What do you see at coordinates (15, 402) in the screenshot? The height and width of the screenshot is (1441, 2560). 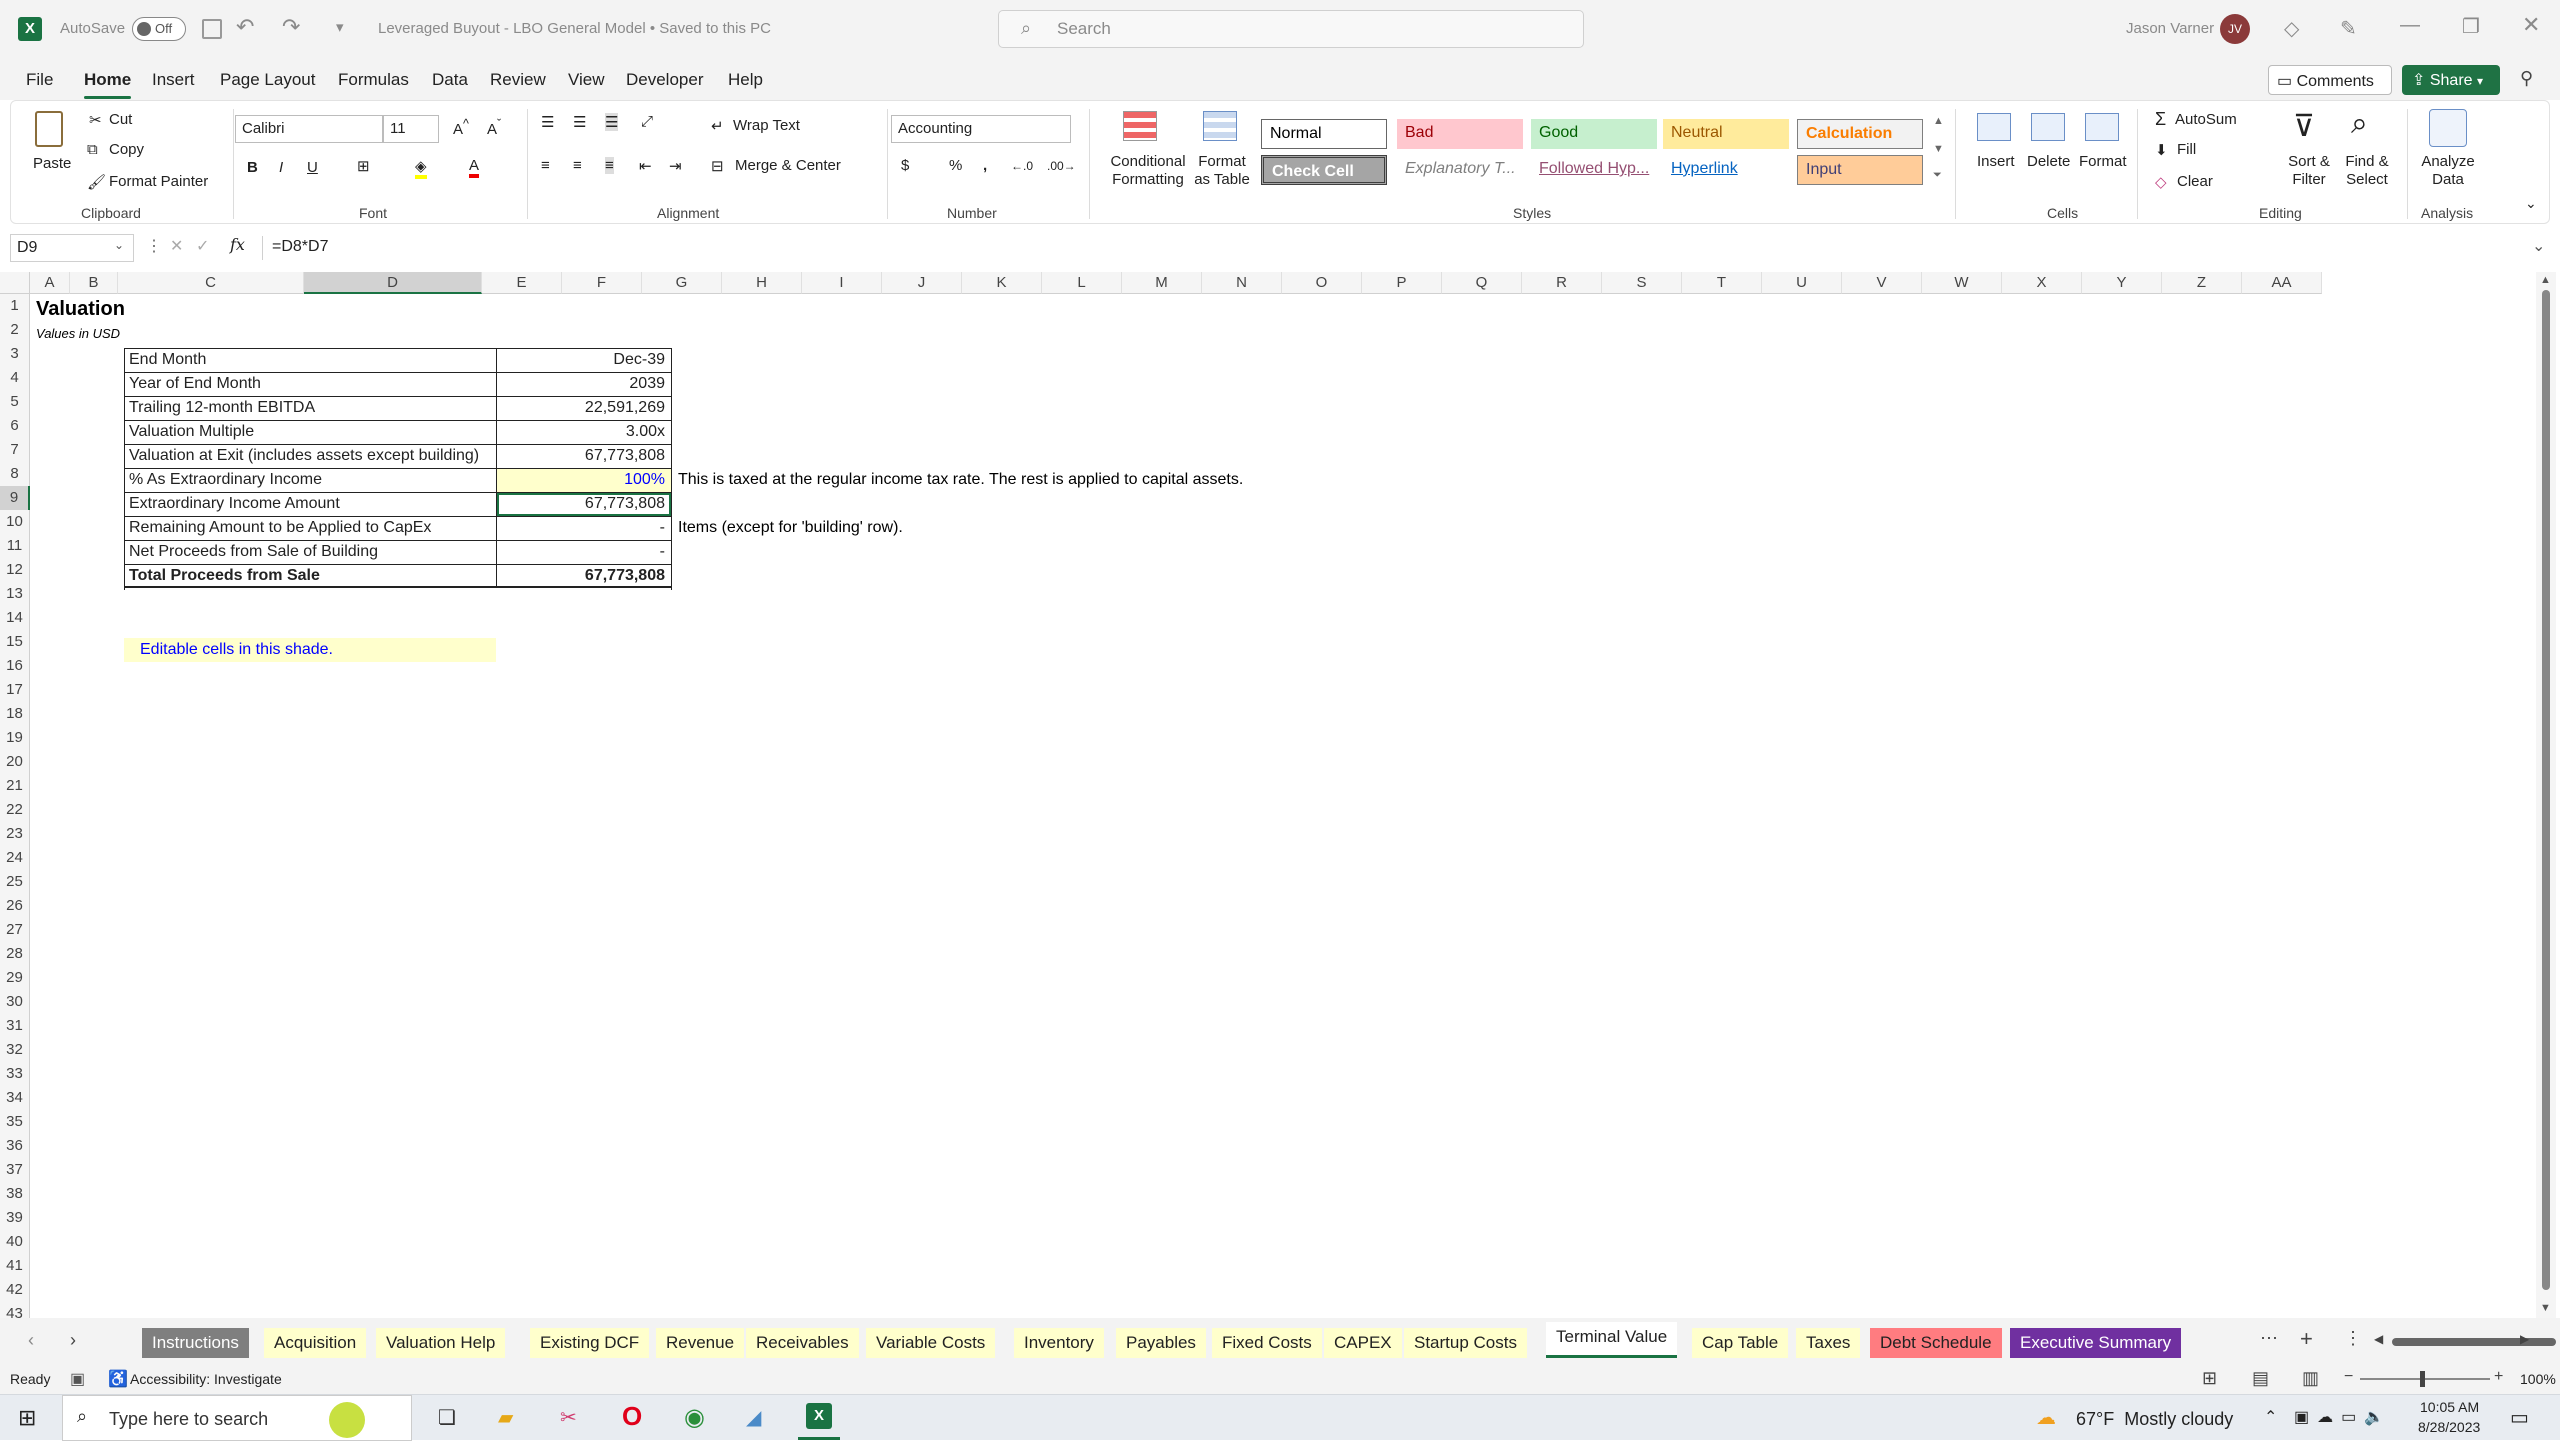 I see `row-header: 5` at bounding box center [15, 402].